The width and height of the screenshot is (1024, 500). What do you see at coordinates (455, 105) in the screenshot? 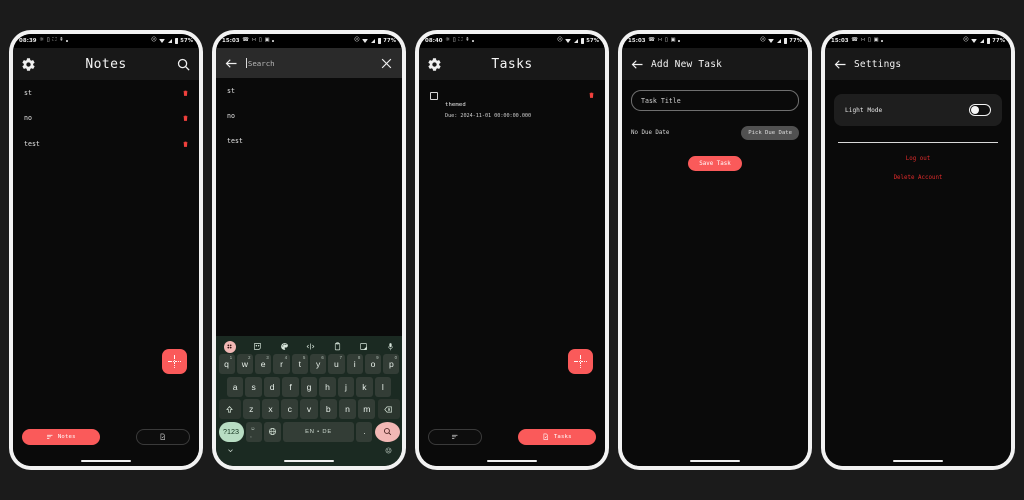
I see `task-name: themed` at bounding box center [455, 105].